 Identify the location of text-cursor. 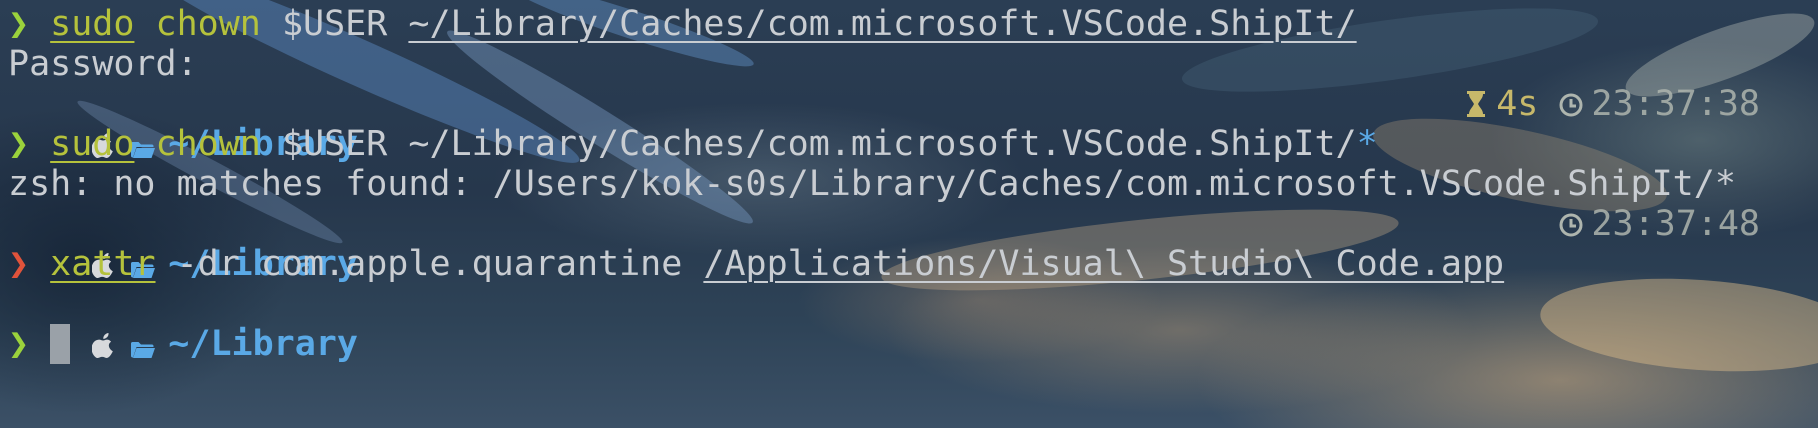
(60, 344).